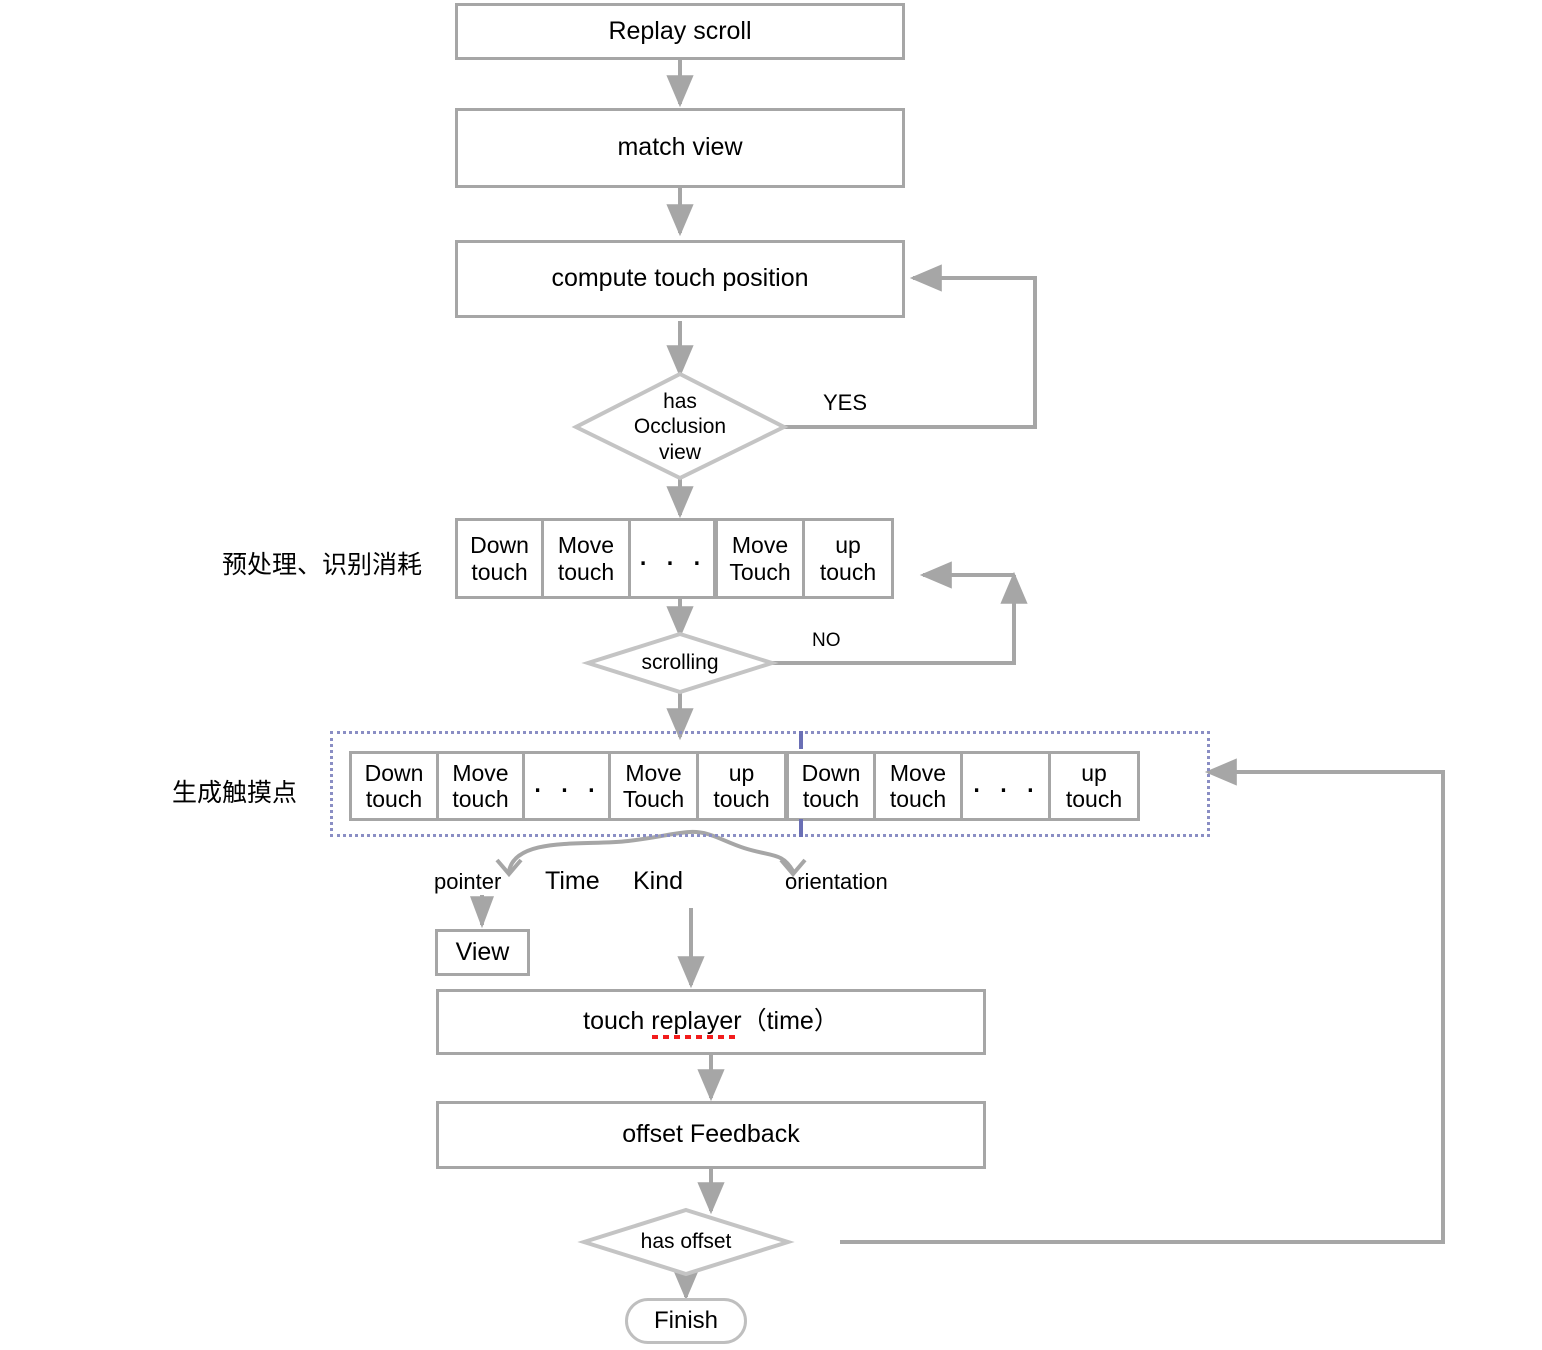  I want to click on node-view: View, so click(482, 952).